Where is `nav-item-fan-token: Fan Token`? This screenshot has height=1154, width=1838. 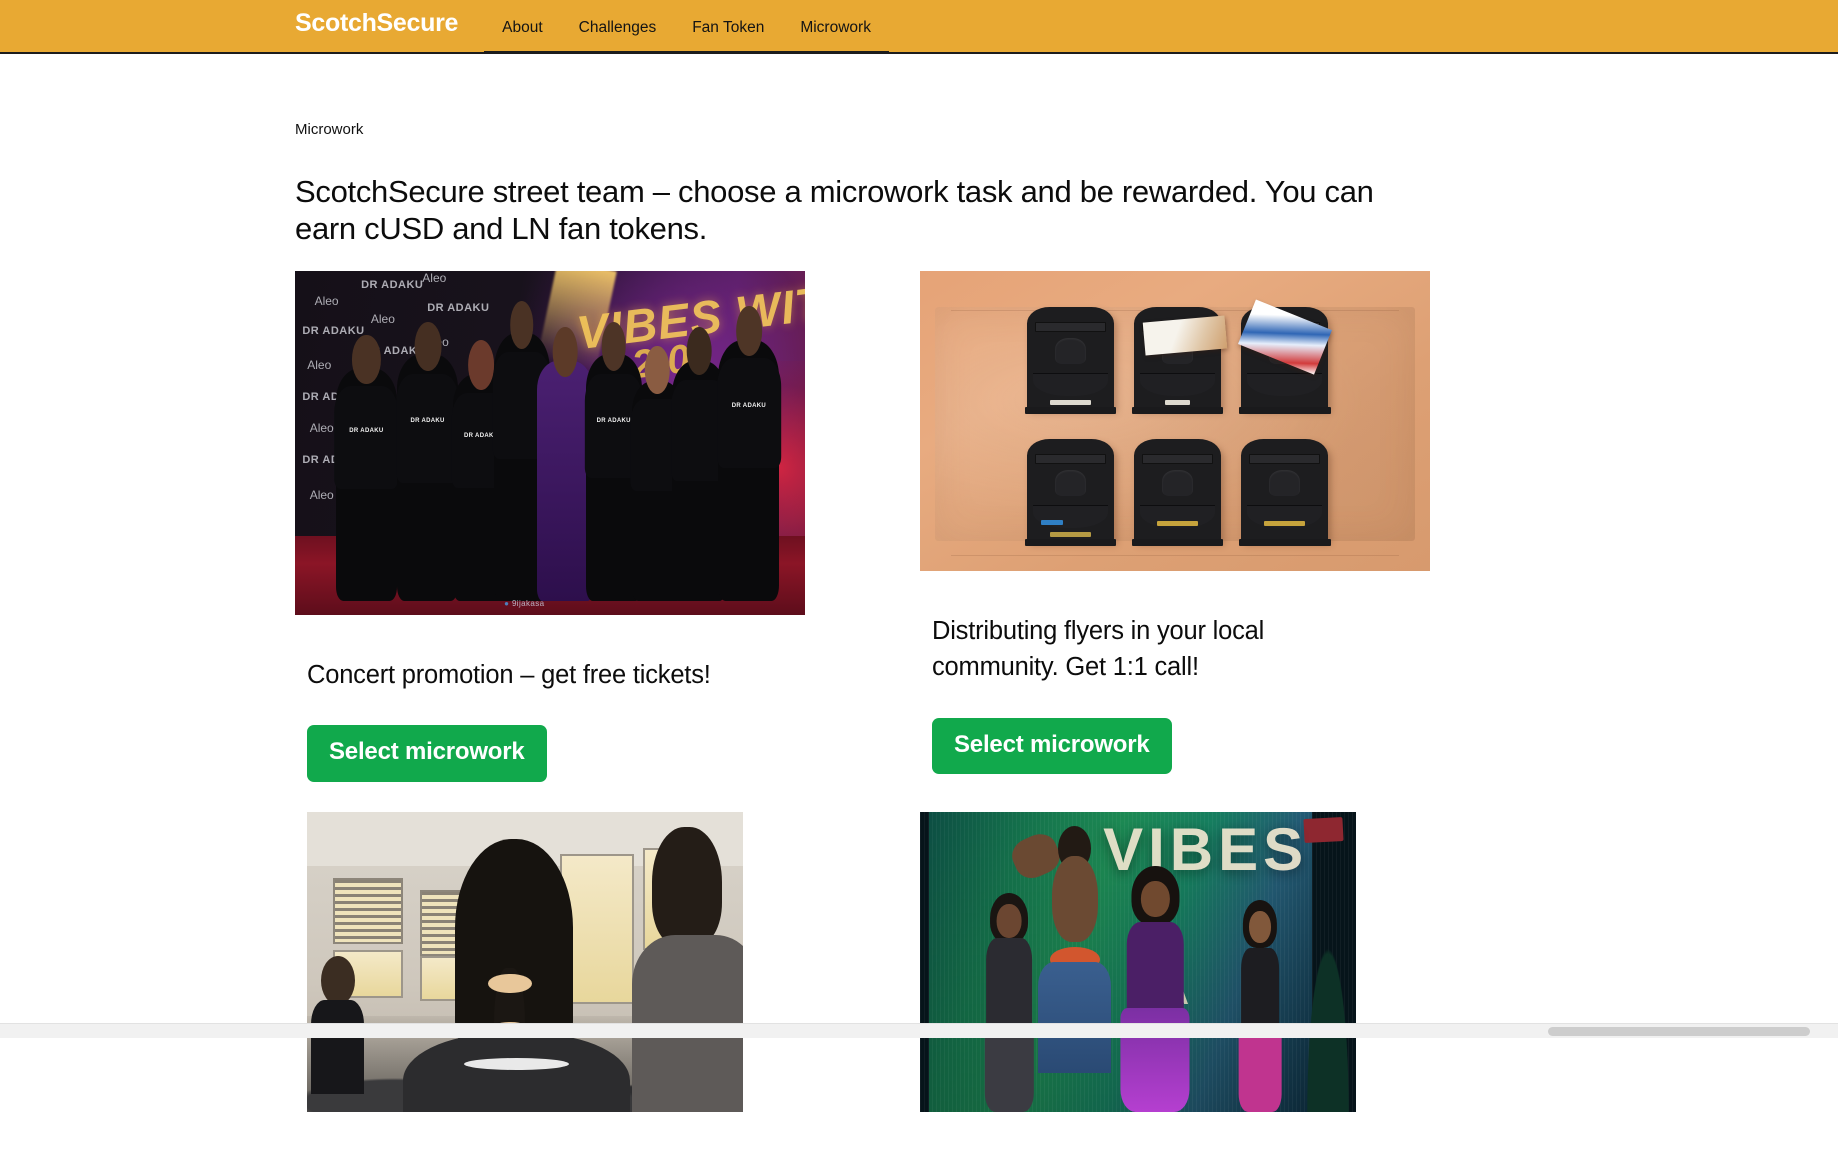 nav-item-fan-token: Fan Token is located at coordinates (728, 27).